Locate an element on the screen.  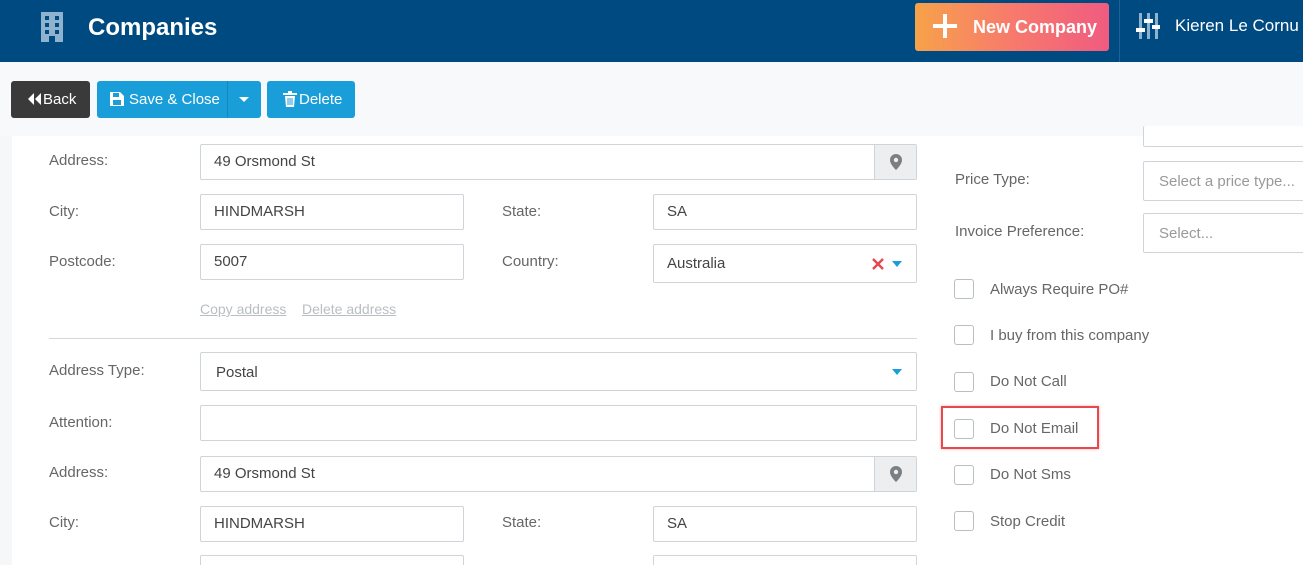
country-value: Australia is located at coordinates (696, 263).